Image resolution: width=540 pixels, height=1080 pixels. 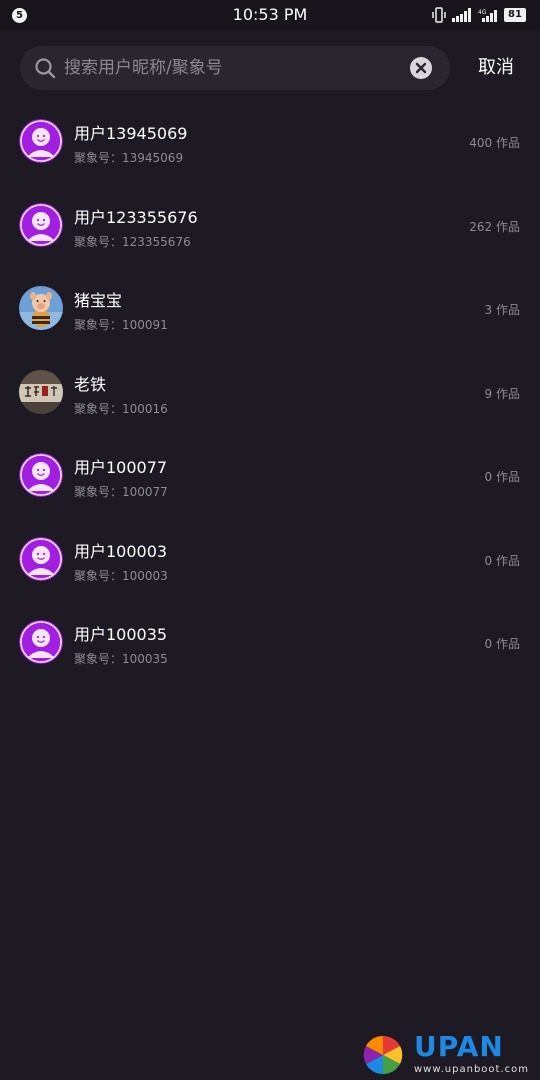 What do you see at coordinates (482, 12) in the screenshot?
I see `svg-text: 4G` at bounding box center [482, 12].